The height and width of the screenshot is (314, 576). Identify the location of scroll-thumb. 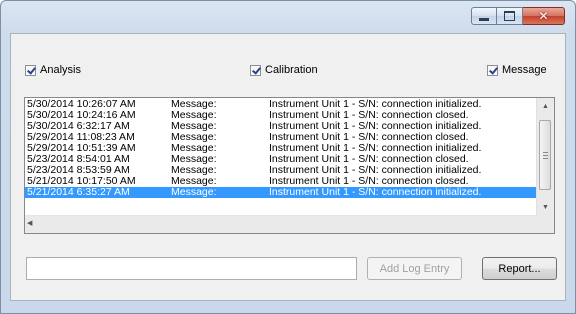
(545, 155).